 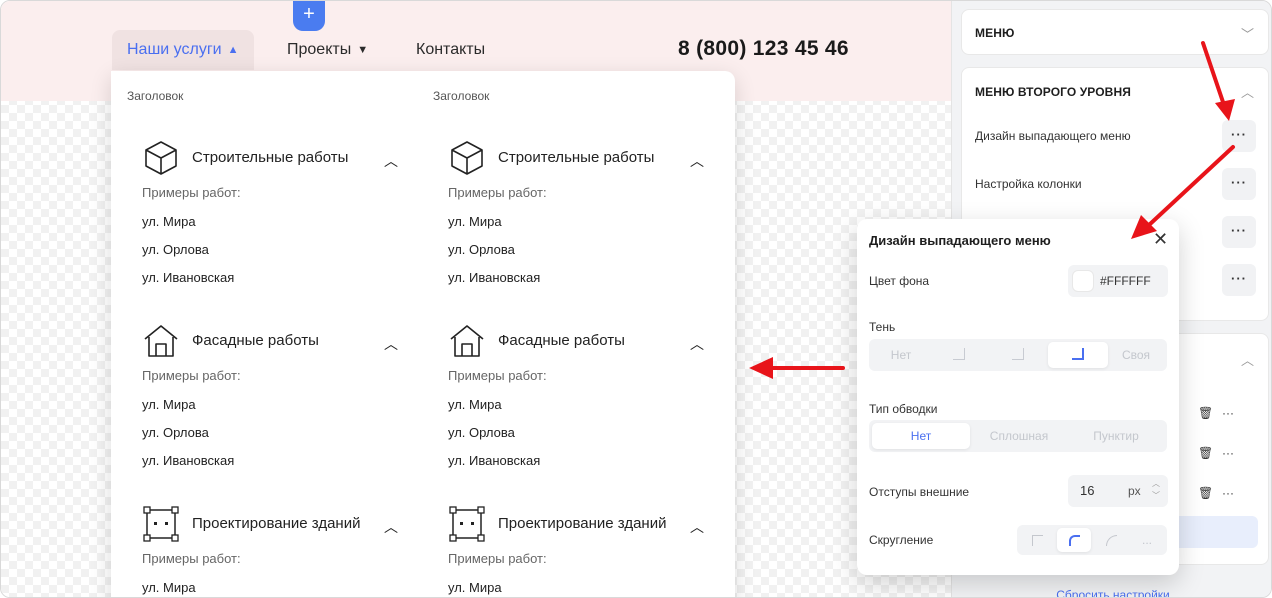 I want to click on bg-color-label: Цвет фона, so click(x=899, y=281).